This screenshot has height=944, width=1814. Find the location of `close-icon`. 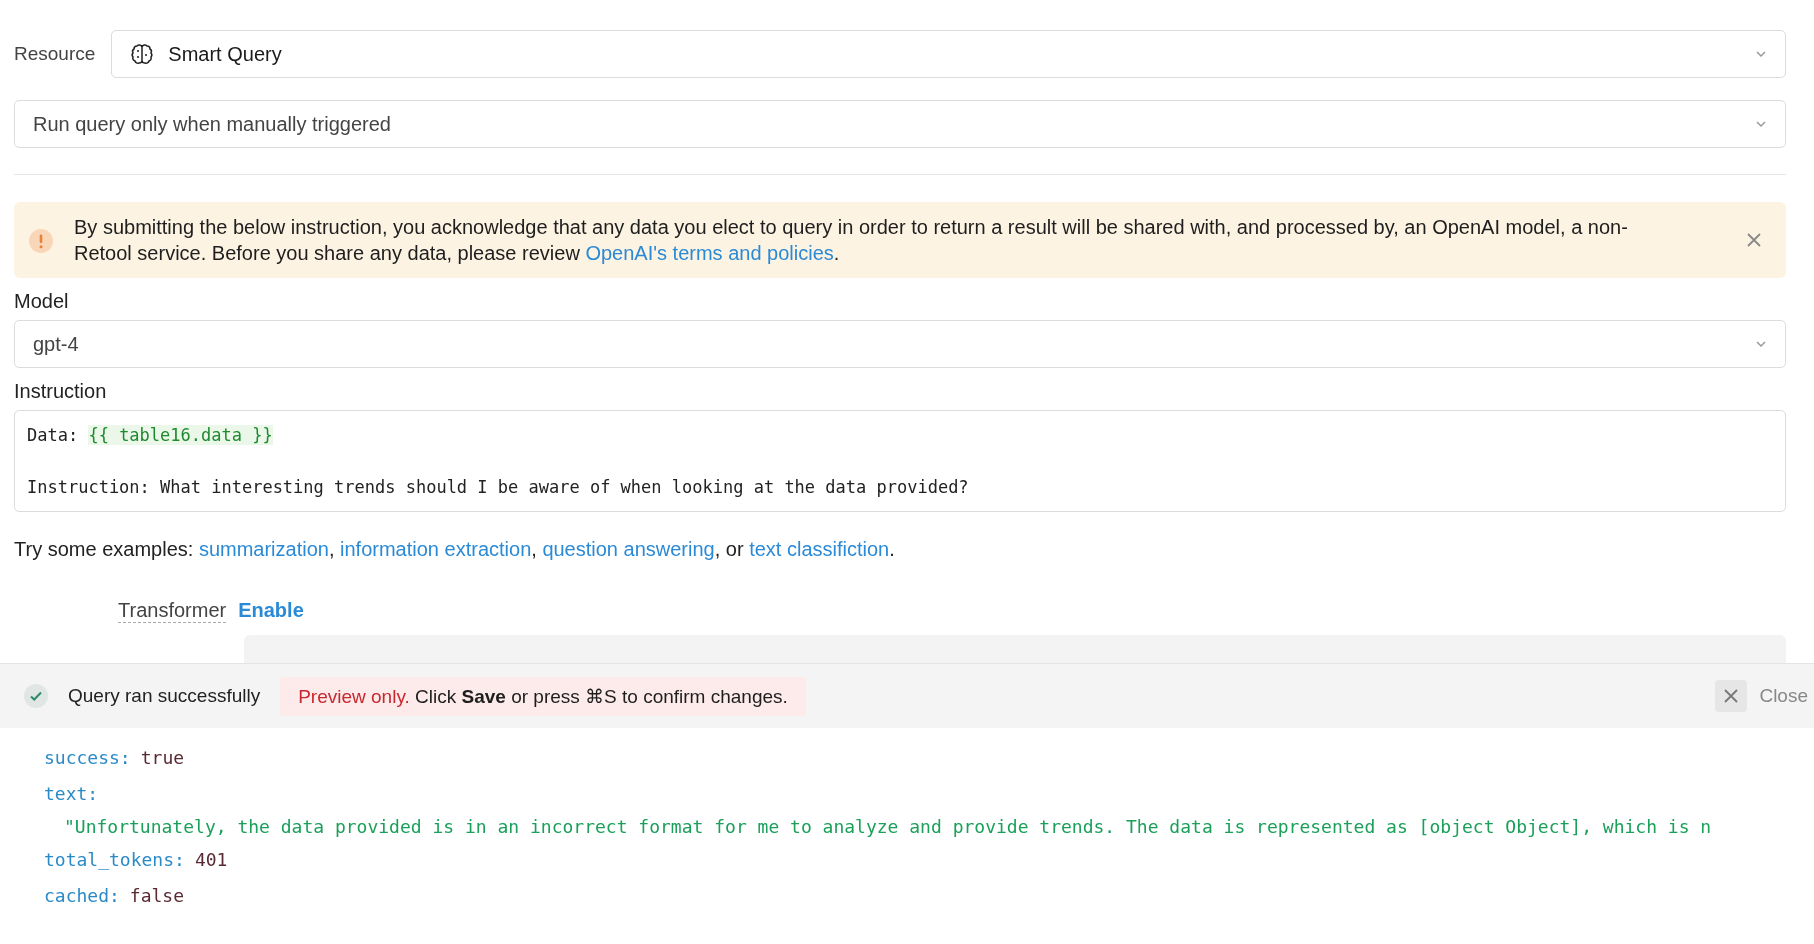

close-icon is located at coordinates (1731, 696).